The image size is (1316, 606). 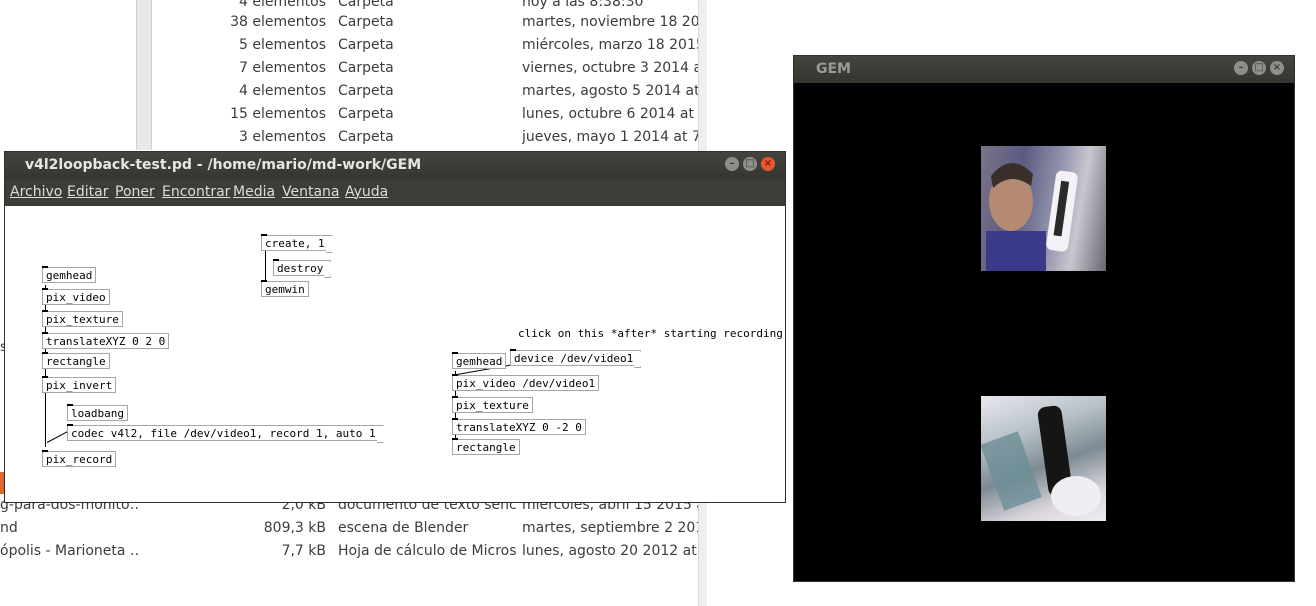 What do you see at coordinates (610, 22) in the screenshot?
I see `file-date: martes, noviembre 18 2014` at bounding box center [610, 22].